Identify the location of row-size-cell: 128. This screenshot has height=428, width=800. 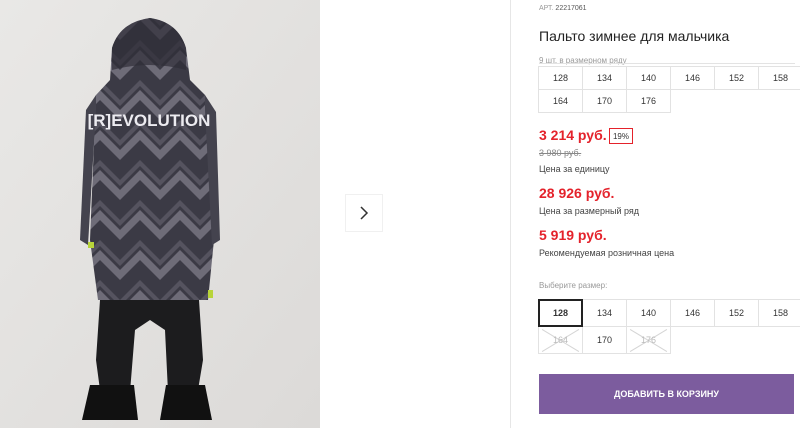
(560, 78).